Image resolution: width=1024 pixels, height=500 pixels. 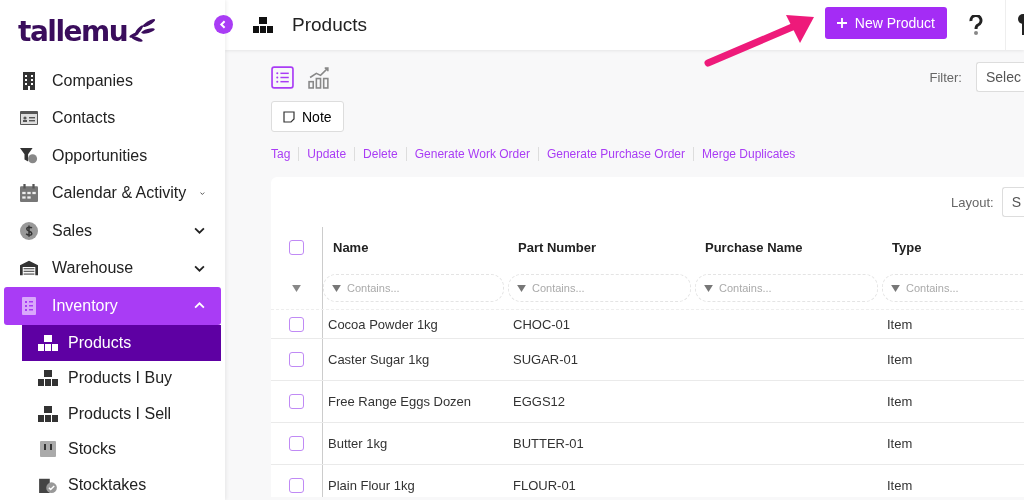 I want to click on sidebar-subitem: Products I Sell, so click(x=121, y=414).